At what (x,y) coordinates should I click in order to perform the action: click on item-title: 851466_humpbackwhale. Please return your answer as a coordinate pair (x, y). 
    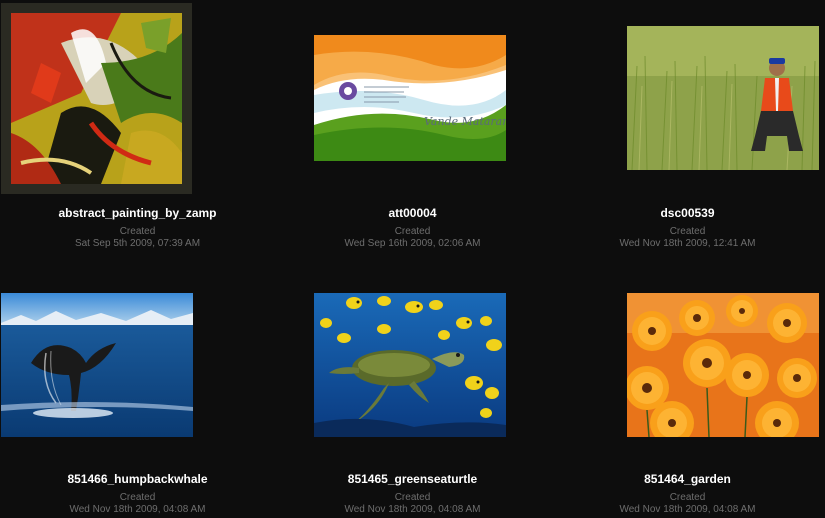
    Looking at the image, I should click on (137, 479).